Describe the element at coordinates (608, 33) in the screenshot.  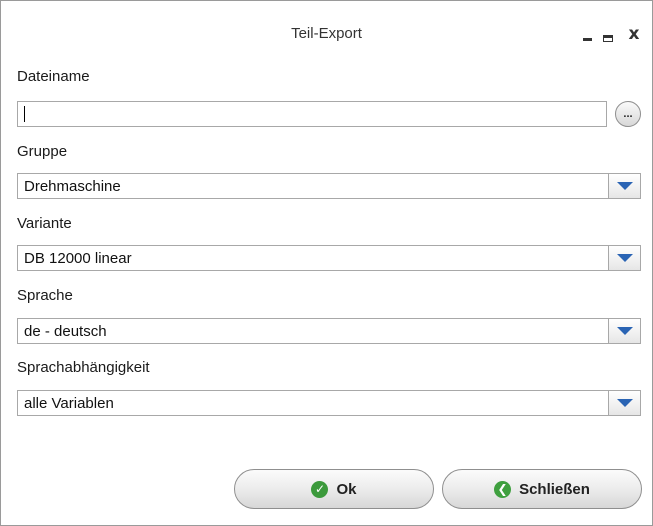
I see `maximize-button` at that location.